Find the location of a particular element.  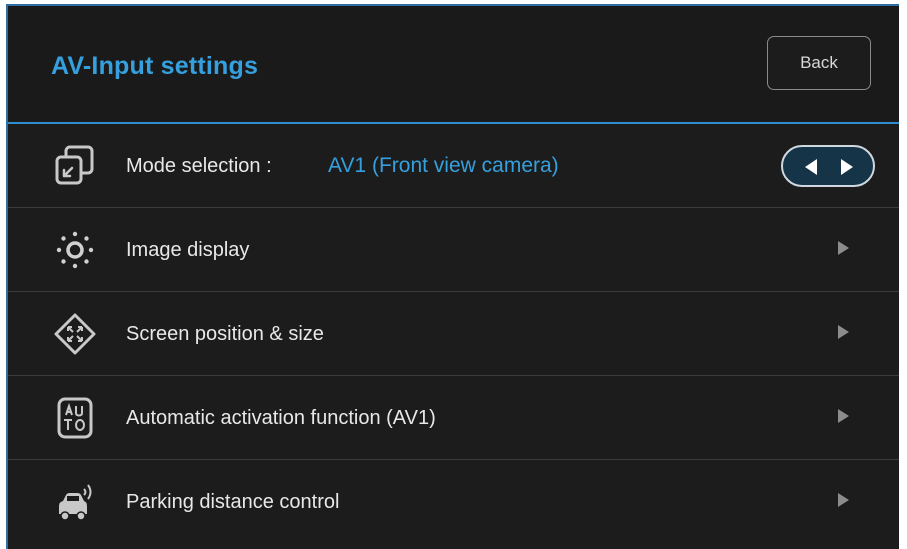

mode-prev-next-toggle is located at coordinates (828, 166).